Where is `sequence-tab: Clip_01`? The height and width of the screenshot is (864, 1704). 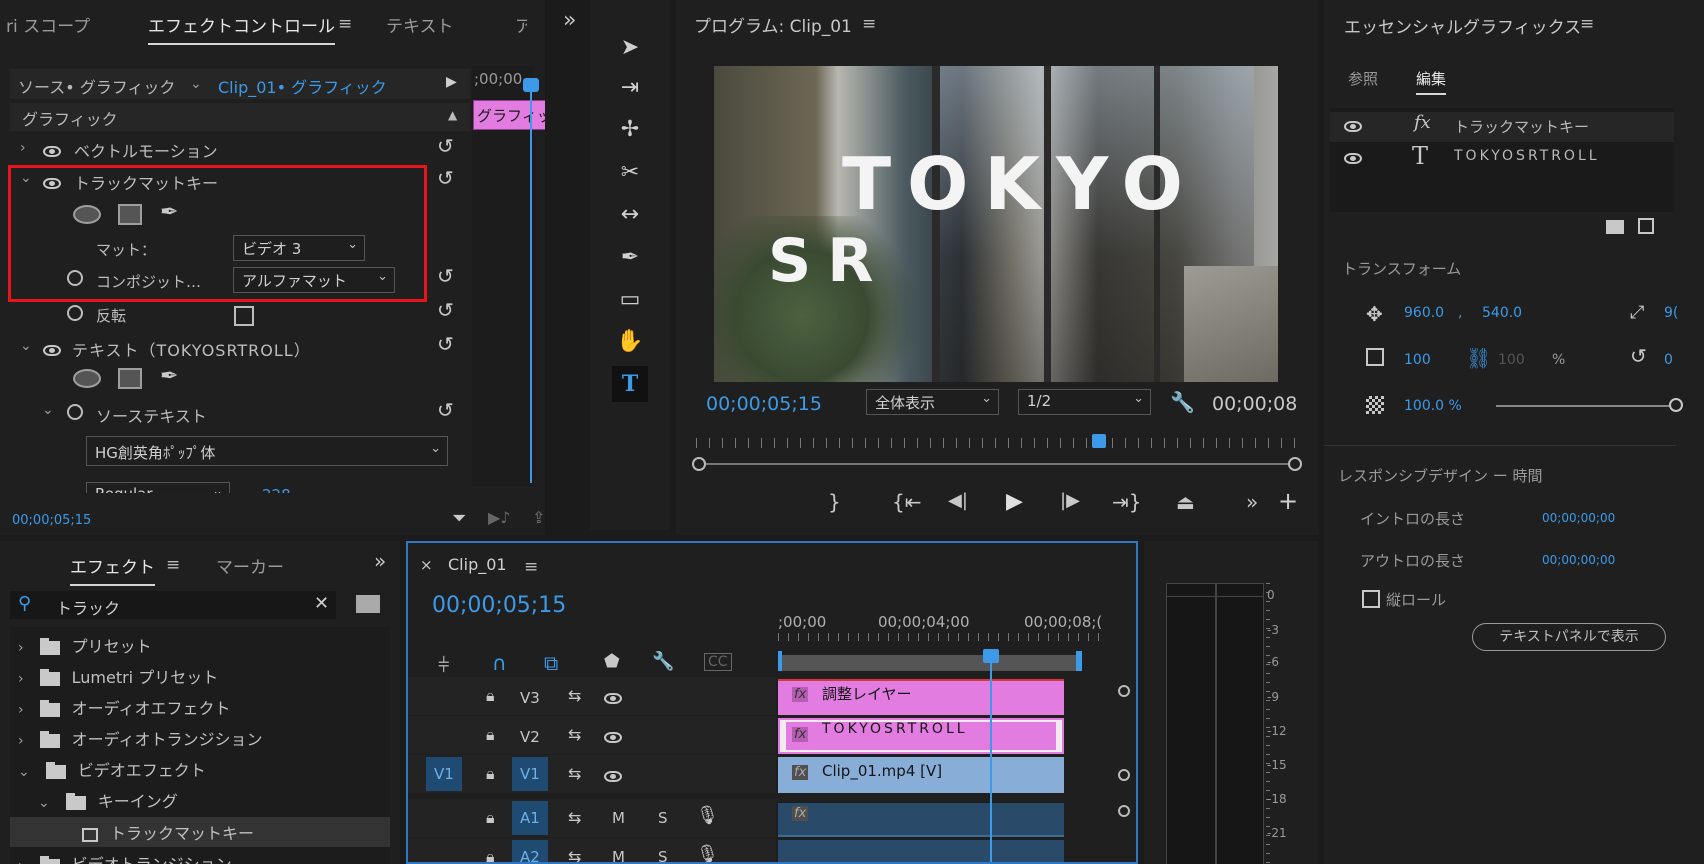 sequence-tab: Clip_01 is located at coordinates (477, 564).